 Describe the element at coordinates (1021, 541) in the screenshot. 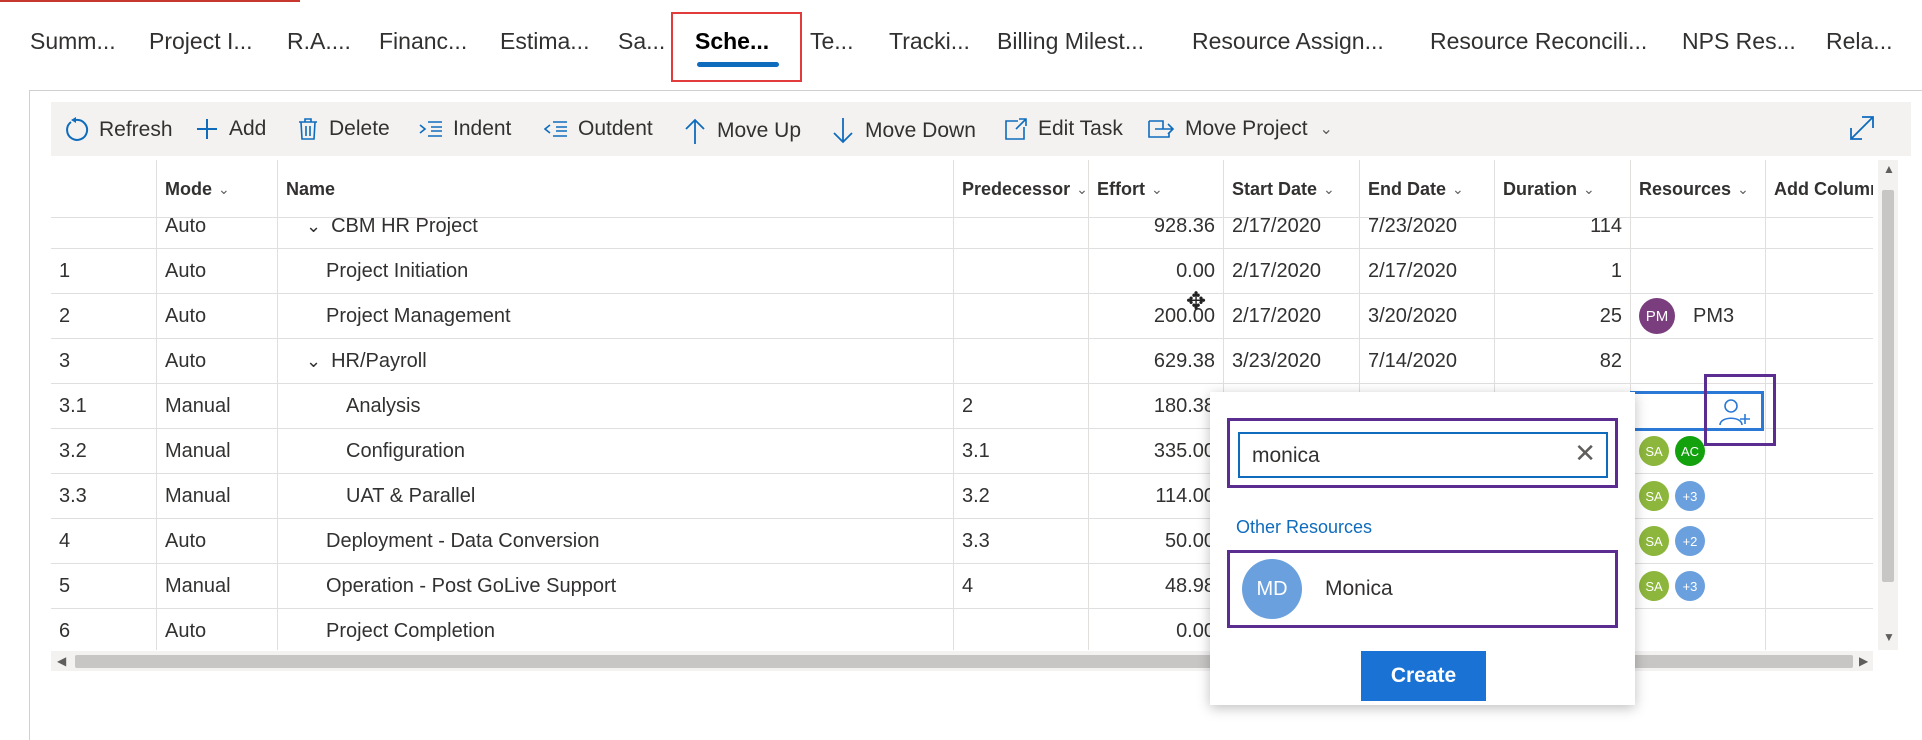

I see `pred-cell: 3.3` at that location.